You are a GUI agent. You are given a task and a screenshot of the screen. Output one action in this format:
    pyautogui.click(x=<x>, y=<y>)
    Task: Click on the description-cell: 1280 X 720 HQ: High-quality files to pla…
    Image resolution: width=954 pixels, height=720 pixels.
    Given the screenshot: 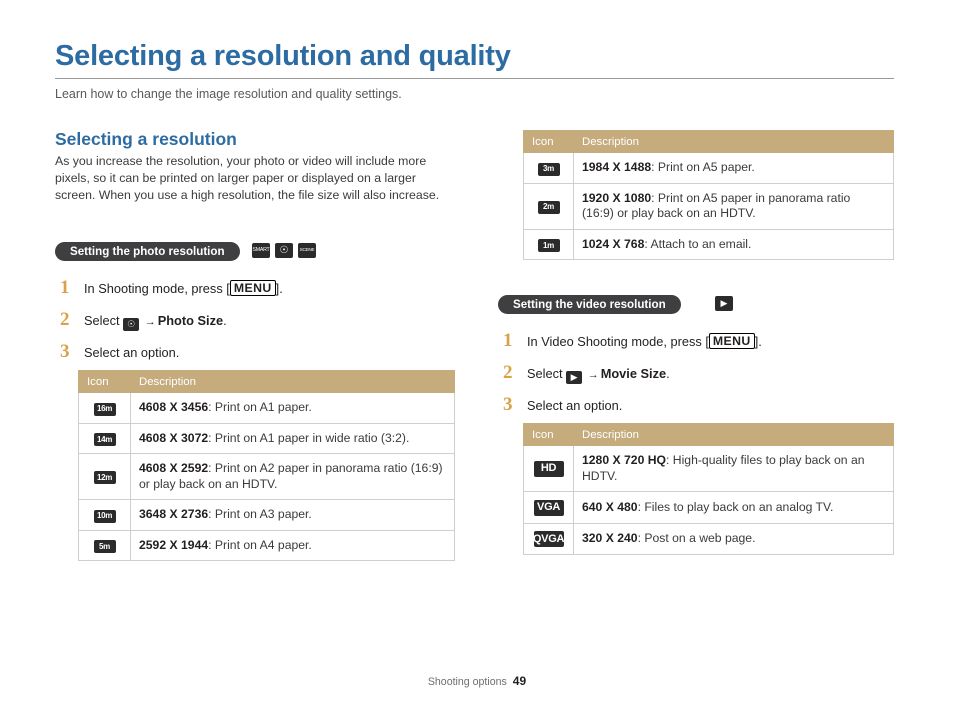 What is the action you would take?
    pyautogui.click(x=733, y=468)
    